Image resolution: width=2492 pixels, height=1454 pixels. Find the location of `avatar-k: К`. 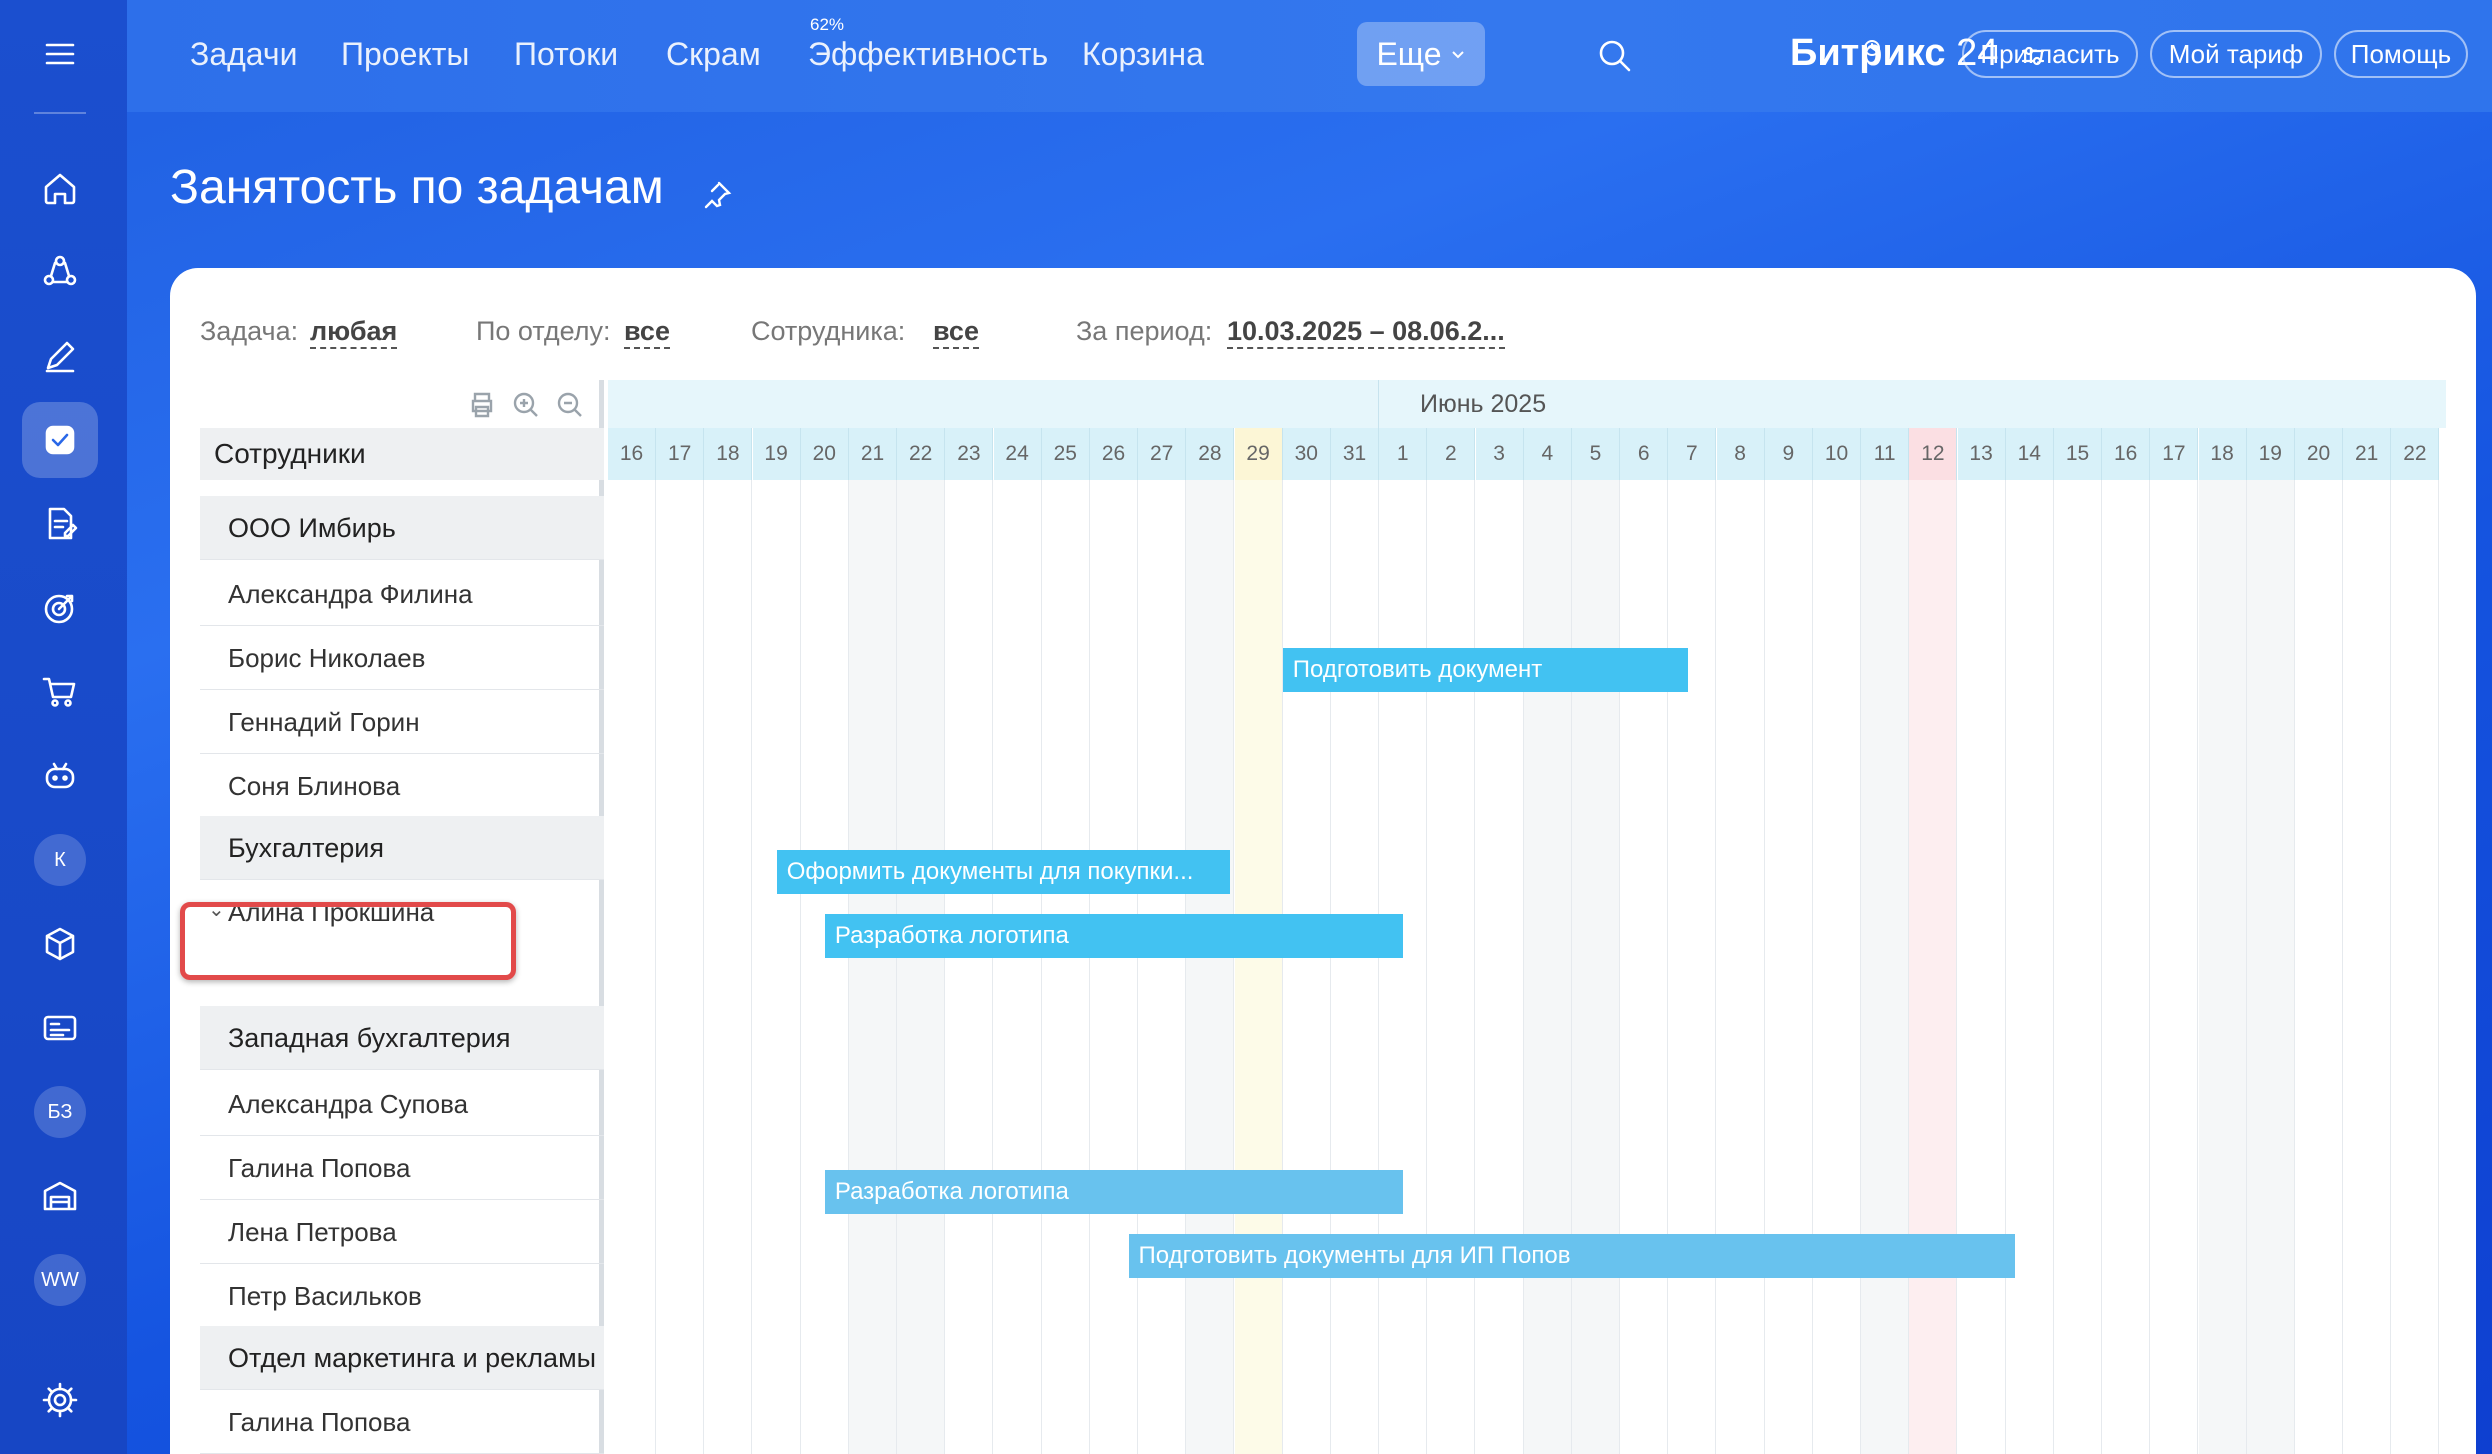

avatar-k: К is located at coordinates (60, 860).